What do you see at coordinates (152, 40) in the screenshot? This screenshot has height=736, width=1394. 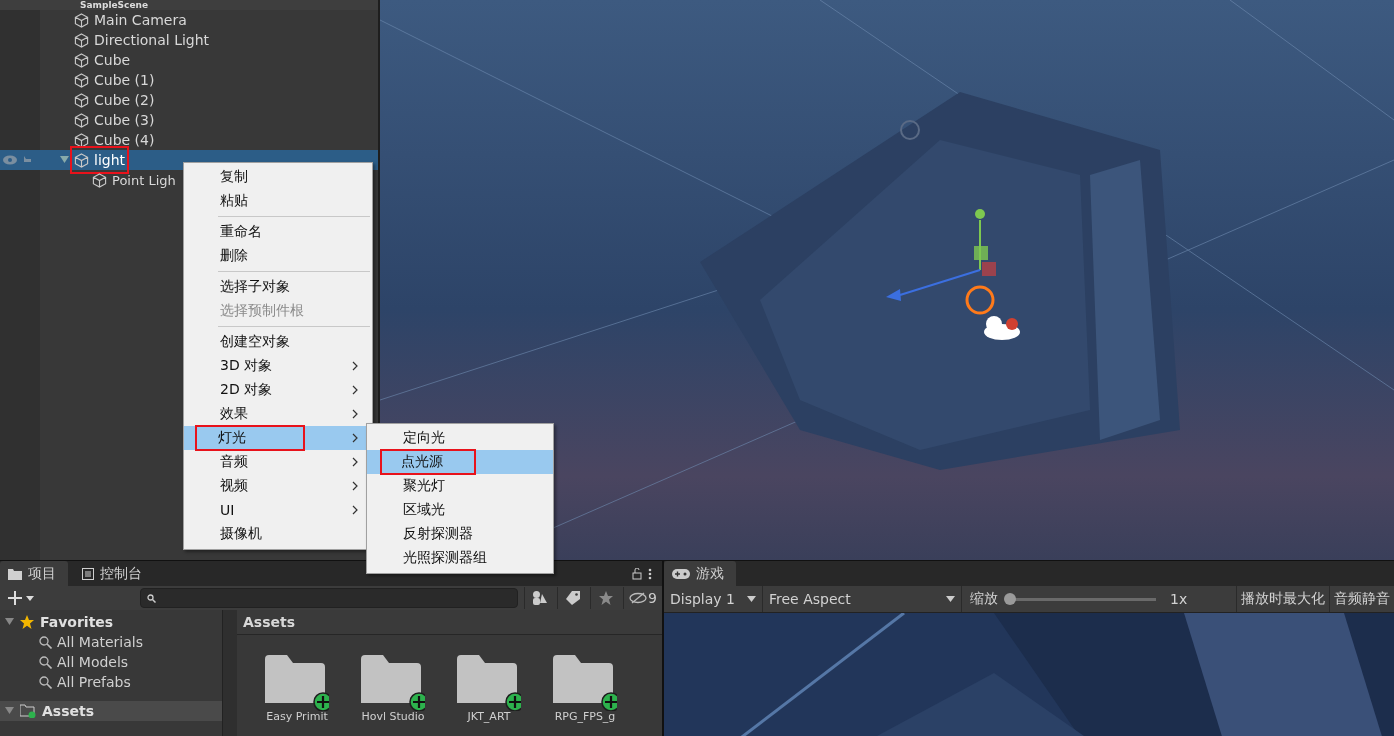 I see `object-name: Directional Light` at bounding box center [152, 40].